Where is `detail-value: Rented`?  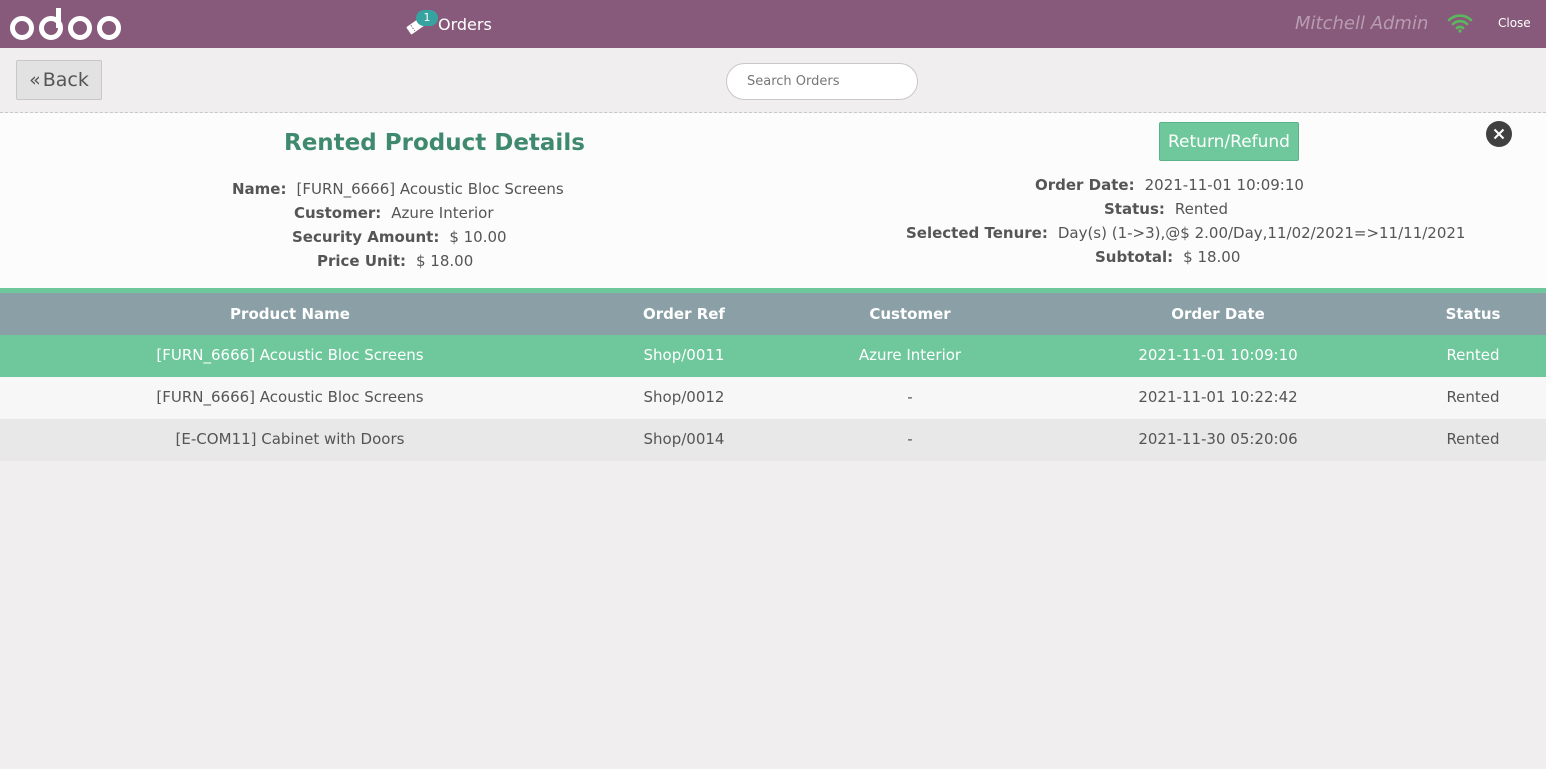
detail-value: Rented is located at coordinates (1201, 209).